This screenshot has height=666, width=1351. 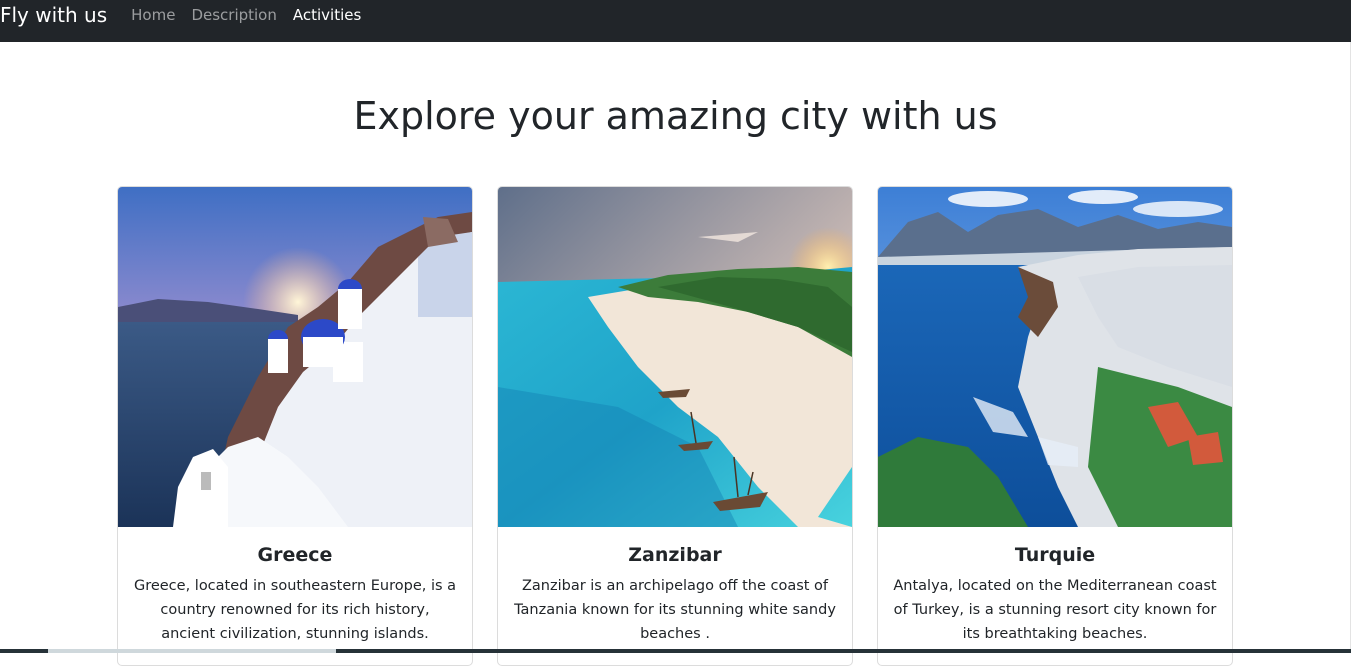 I want to click on zanzibar-image, so click(x=675, y=357).